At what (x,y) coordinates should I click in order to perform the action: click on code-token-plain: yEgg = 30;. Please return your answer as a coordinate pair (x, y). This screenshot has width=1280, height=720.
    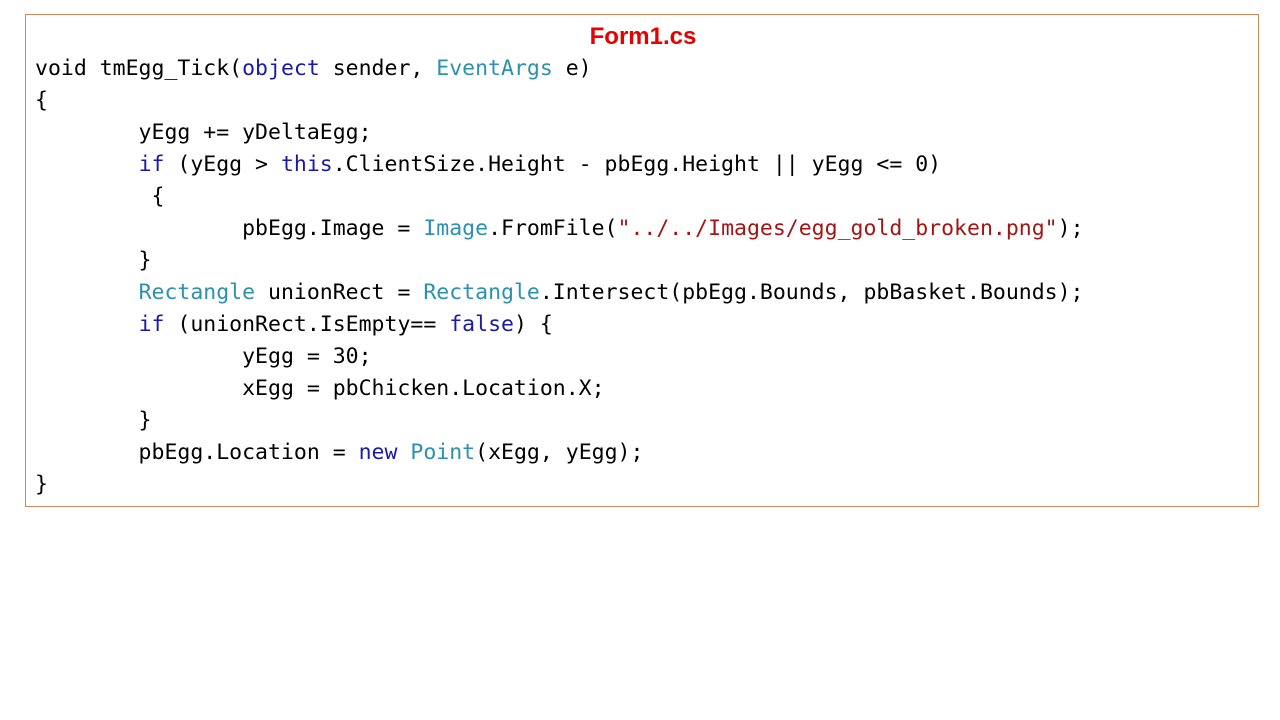
    Looking at the image, I should click on (203, 356).